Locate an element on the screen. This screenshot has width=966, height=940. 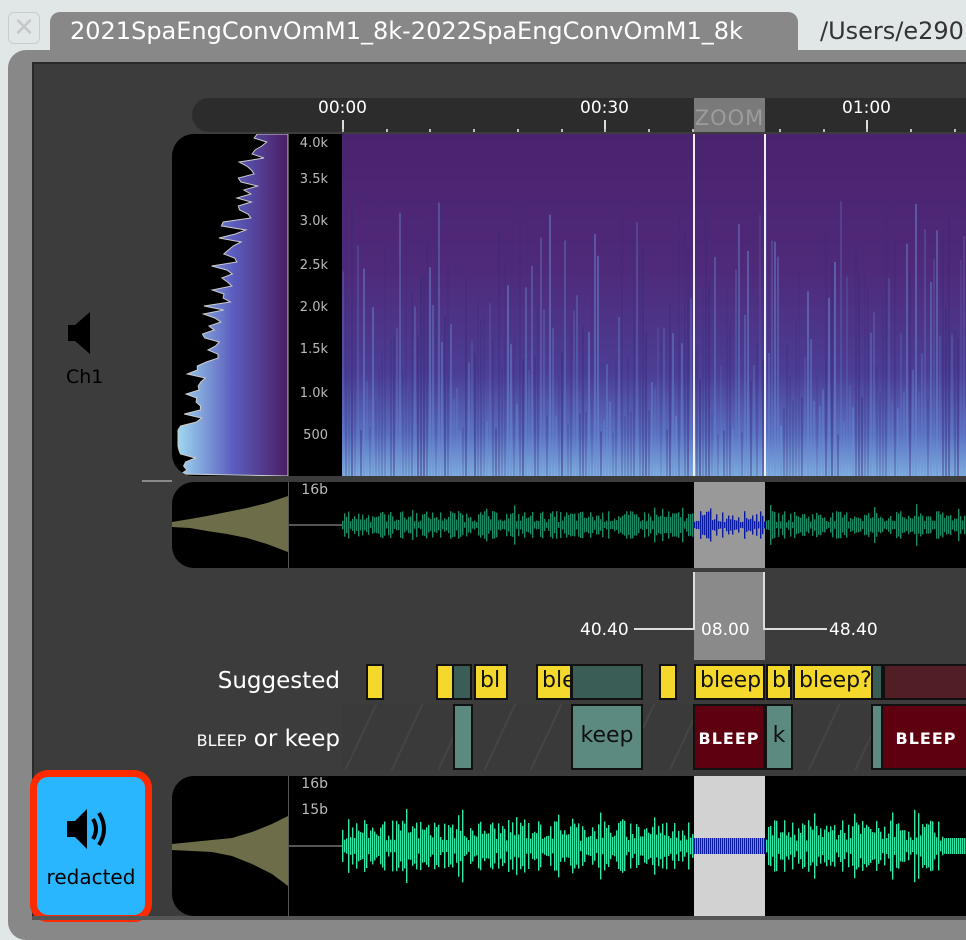
suggested-segment: bleep is located at coordinates (729, 682).